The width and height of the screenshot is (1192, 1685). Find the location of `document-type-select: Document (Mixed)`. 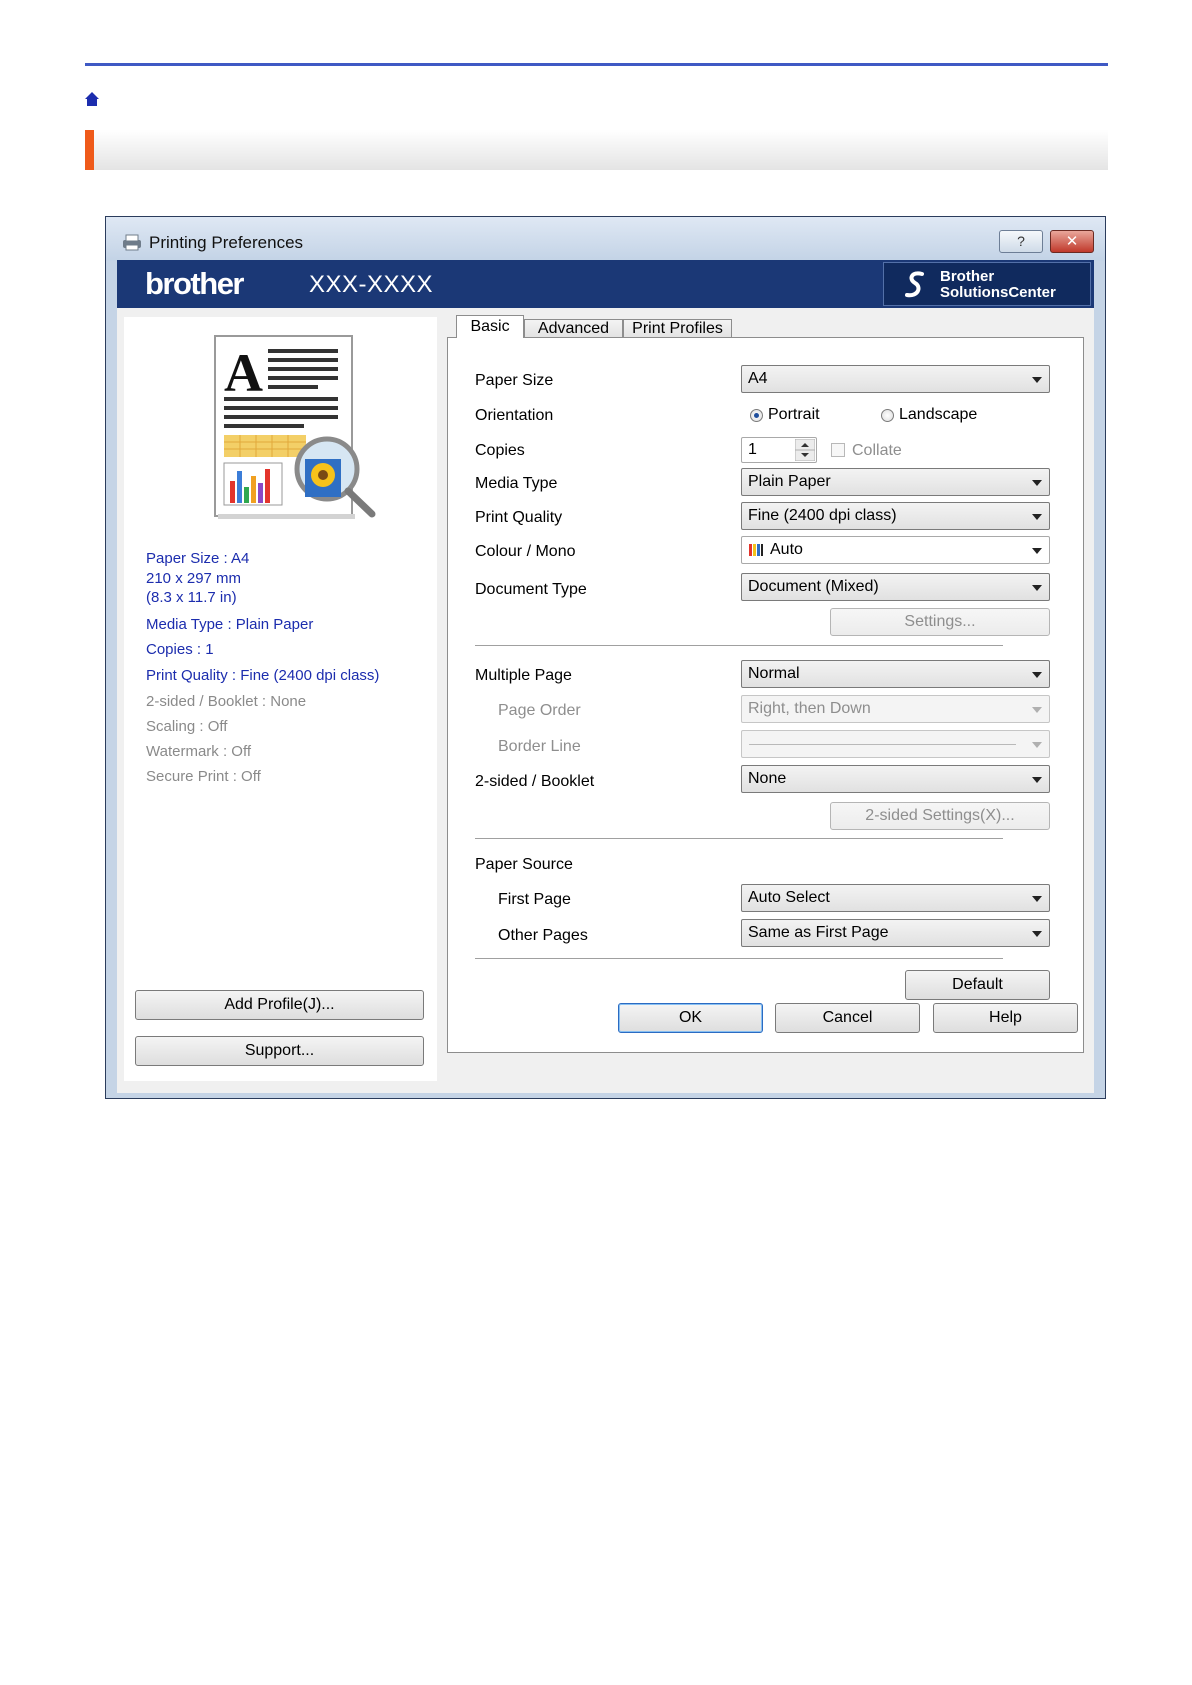

document-type-select: Document (Mixed) is located at coordinates (895, 587).